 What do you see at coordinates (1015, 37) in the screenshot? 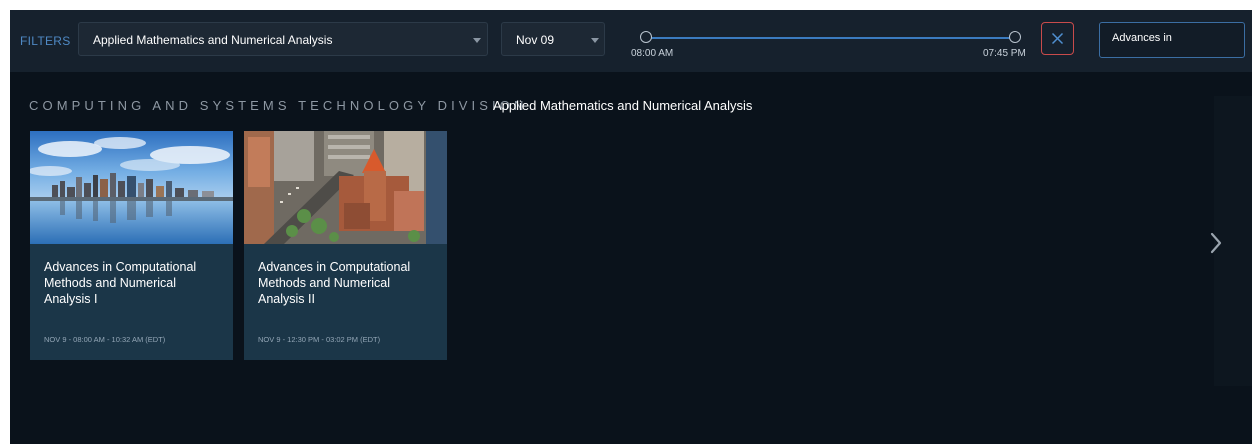
I see `time-range-end-handle` at bounding box center [1015, 37].